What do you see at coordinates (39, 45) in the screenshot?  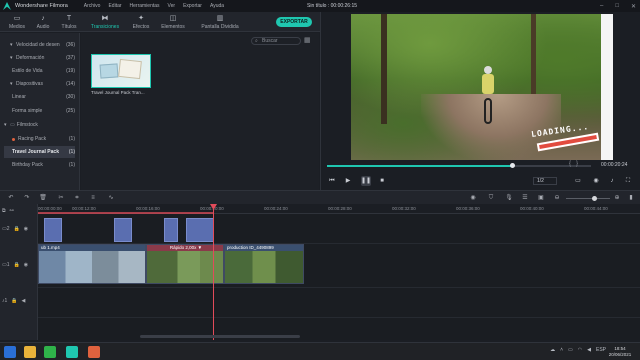 I see `sidebar-item-velocidad: ▾ Velocidad de desen (36)` at bounding box center [39, 45].